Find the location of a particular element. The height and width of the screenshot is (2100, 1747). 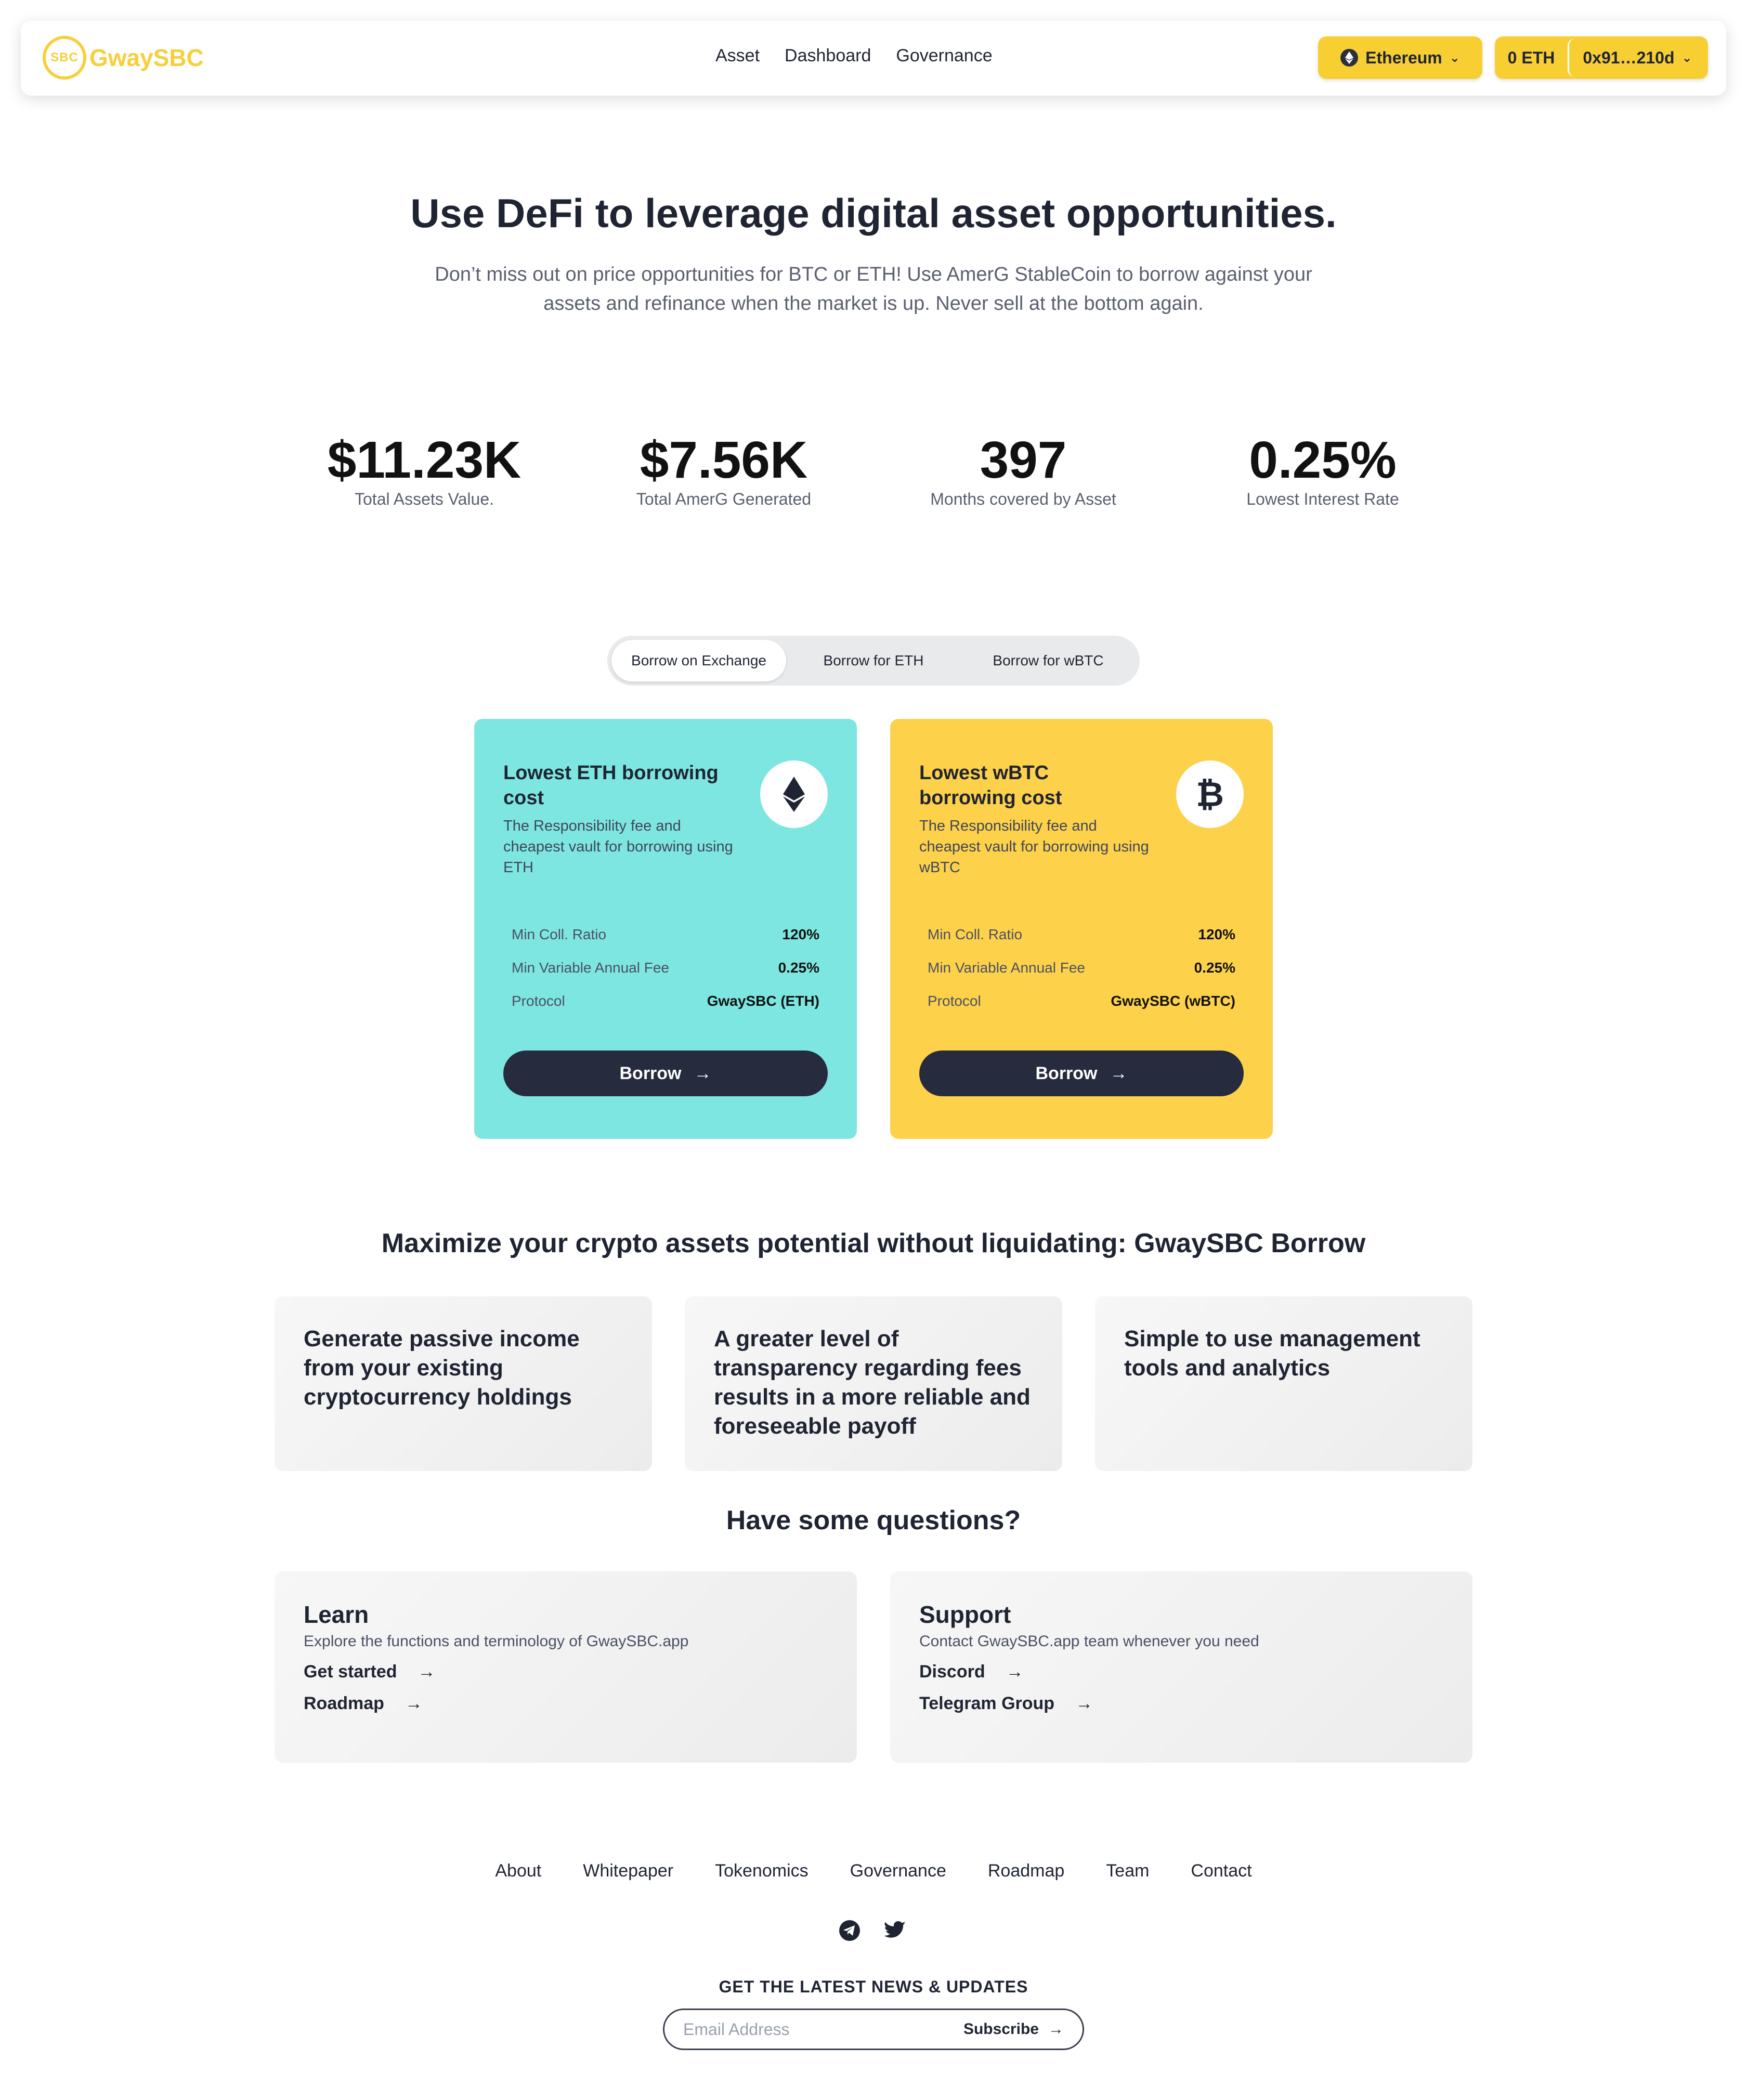

stat-label: Months covered by Asset is located at coordinates (1023, 499).